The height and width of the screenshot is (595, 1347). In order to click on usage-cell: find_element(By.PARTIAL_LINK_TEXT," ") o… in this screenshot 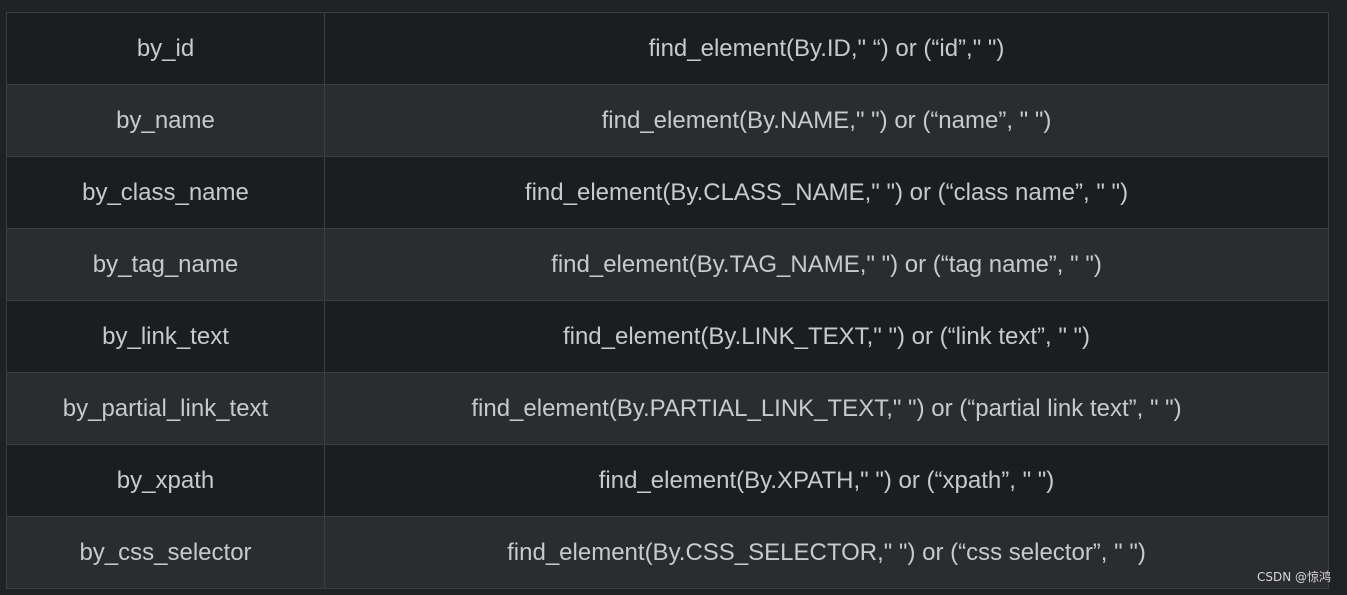, I will do `click(826, 408)`.